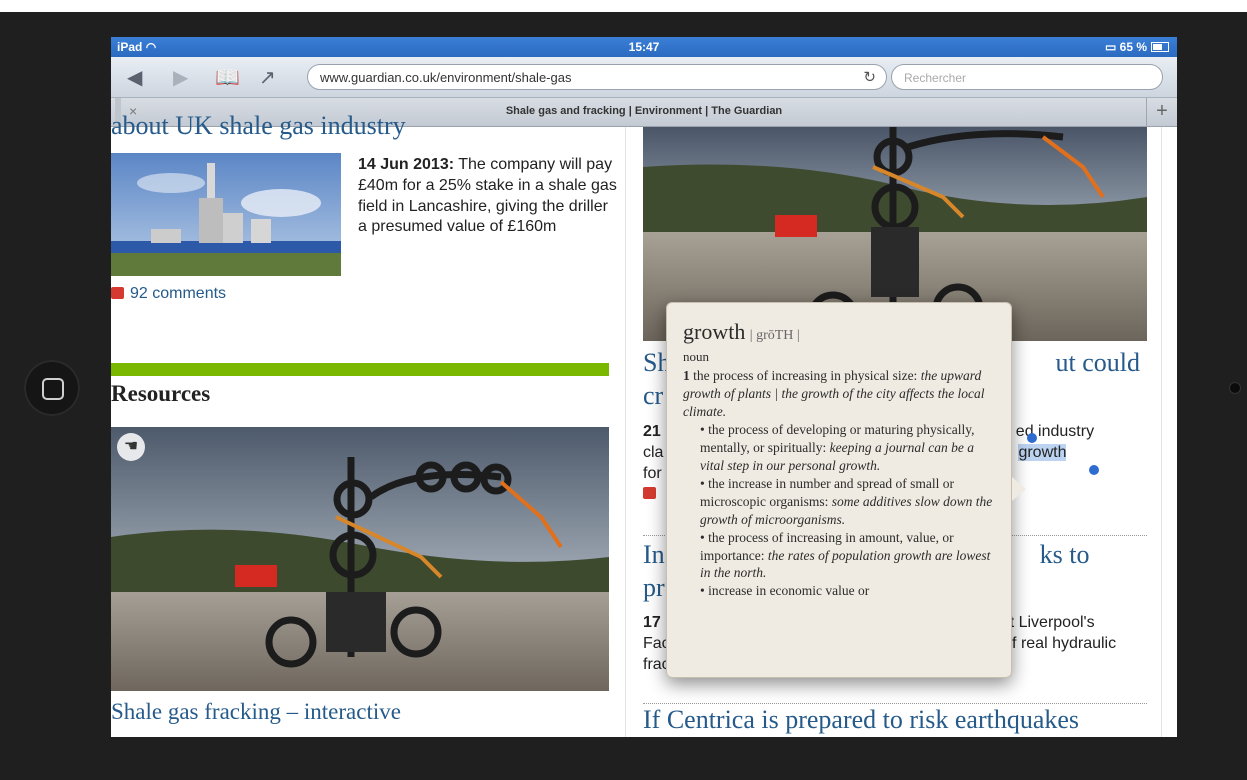  Describe the element at coordinates (1094, 470) in the screenshot. I see `selection-end-handle` at that location.